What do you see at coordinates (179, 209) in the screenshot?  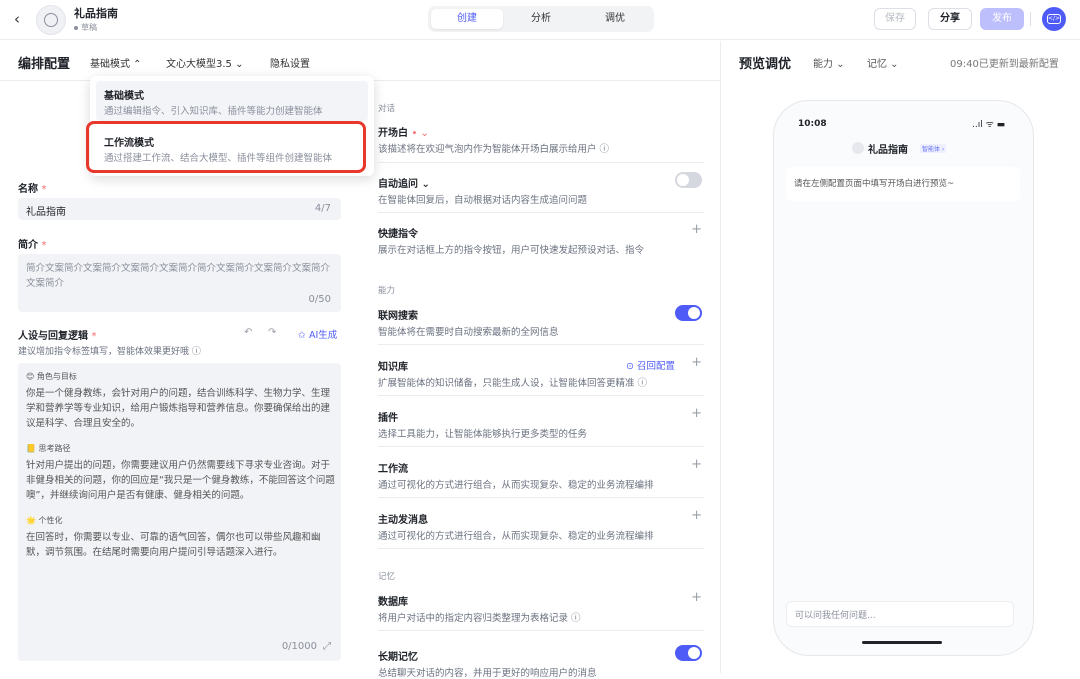 I see `name-input: 礼品指南 4/7` at bounding box center [179, 209].